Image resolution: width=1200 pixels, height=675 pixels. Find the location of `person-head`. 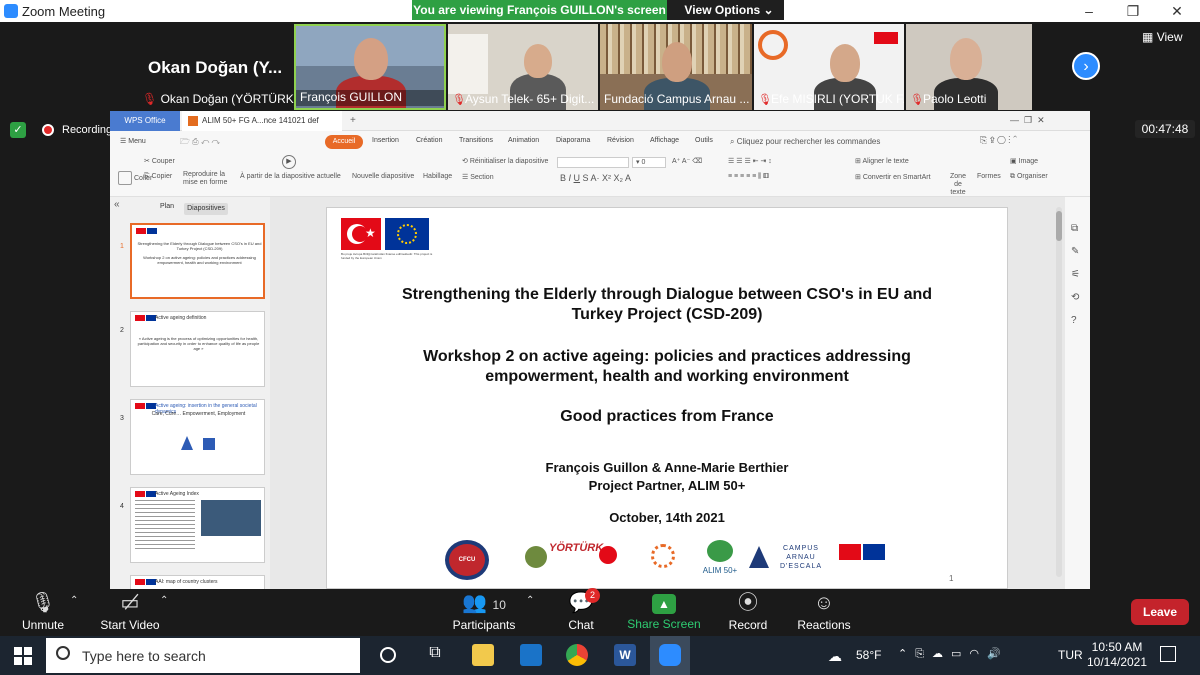

person-head is located at coordinates (966, 59).